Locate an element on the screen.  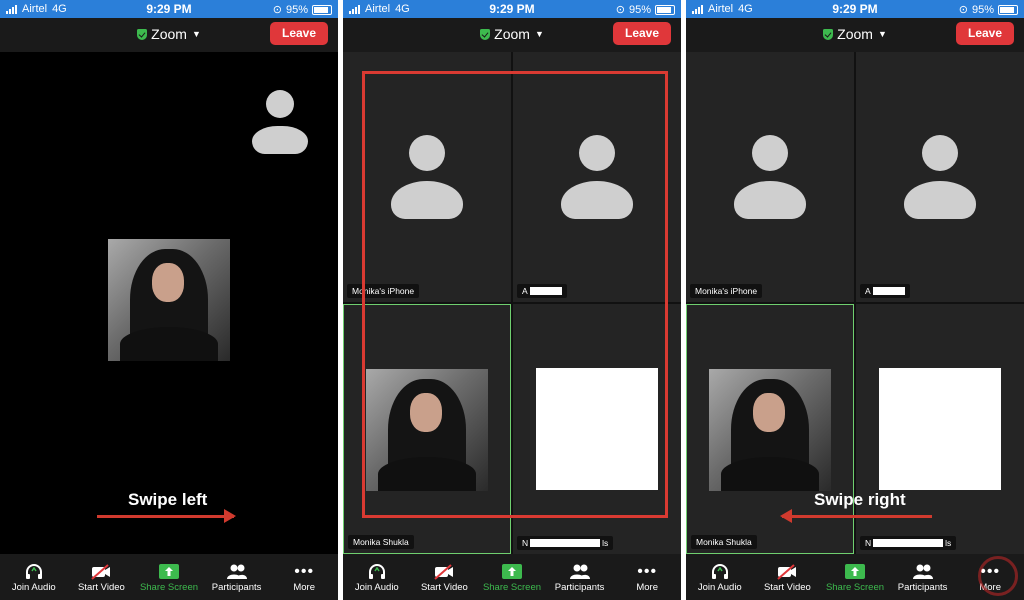
participant-tile: A is located at coordinates (940, 177).